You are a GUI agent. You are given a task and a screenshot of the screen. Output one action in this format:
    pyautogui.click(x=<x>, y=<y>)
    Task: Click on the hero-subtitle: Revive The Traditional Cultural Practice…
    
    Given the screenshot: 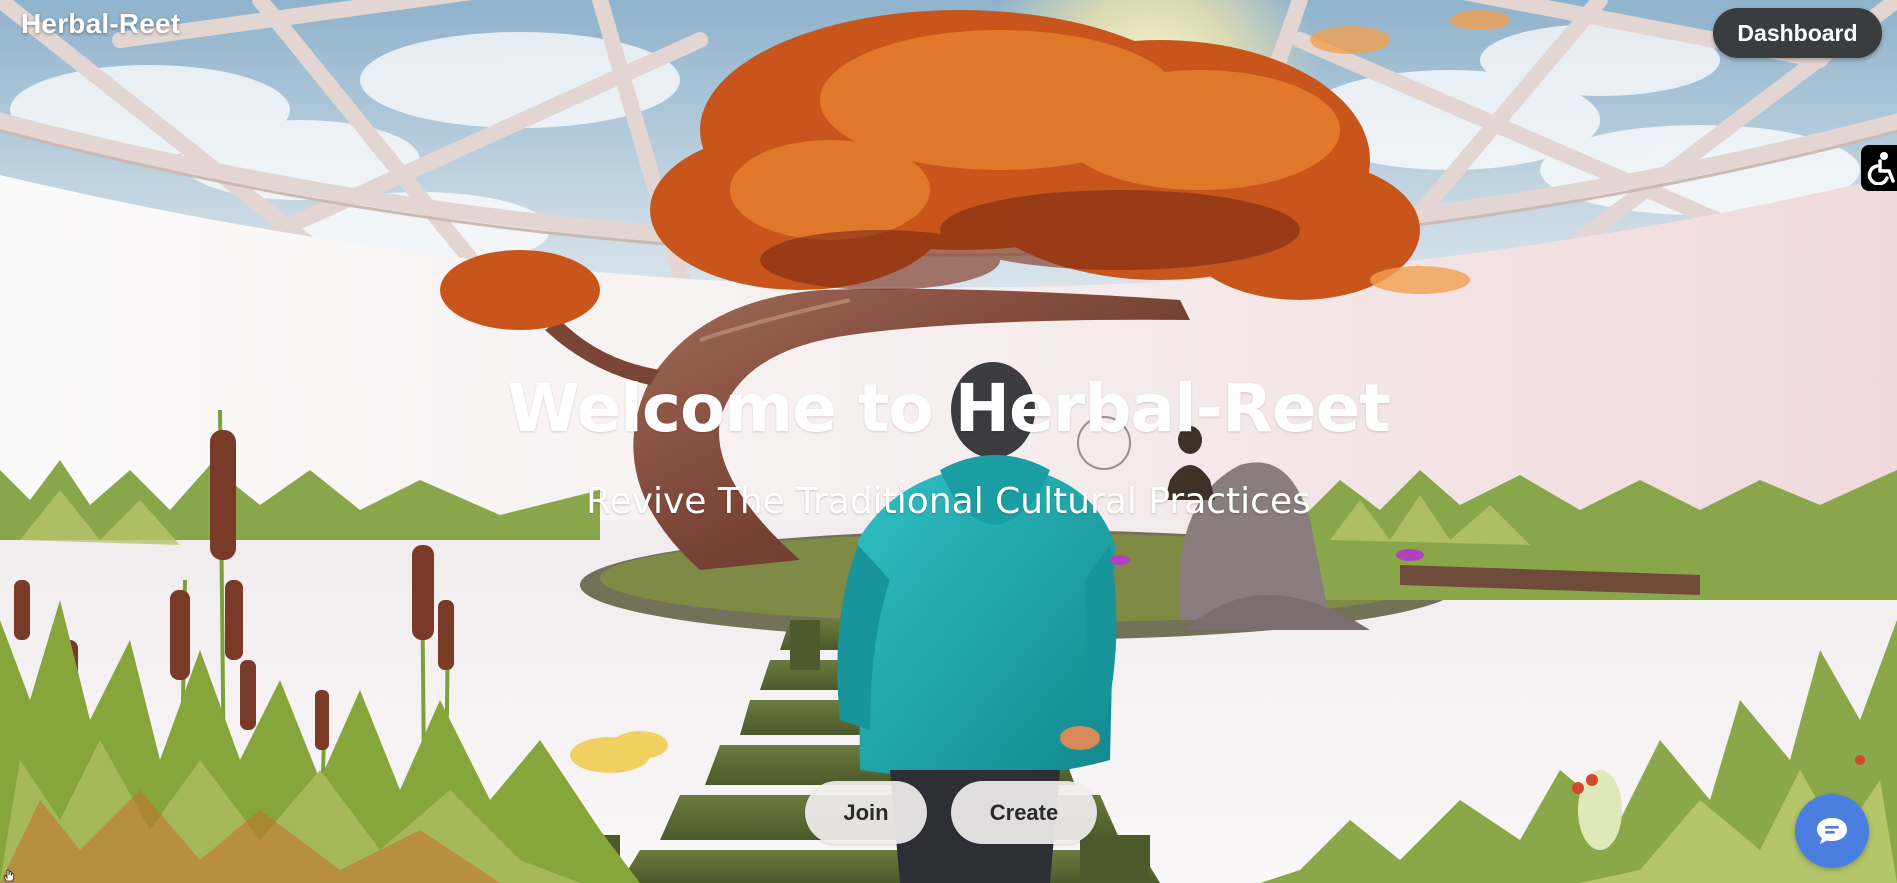 What is the action you would take?
    pyautogui.click(x=948, y=501)
    